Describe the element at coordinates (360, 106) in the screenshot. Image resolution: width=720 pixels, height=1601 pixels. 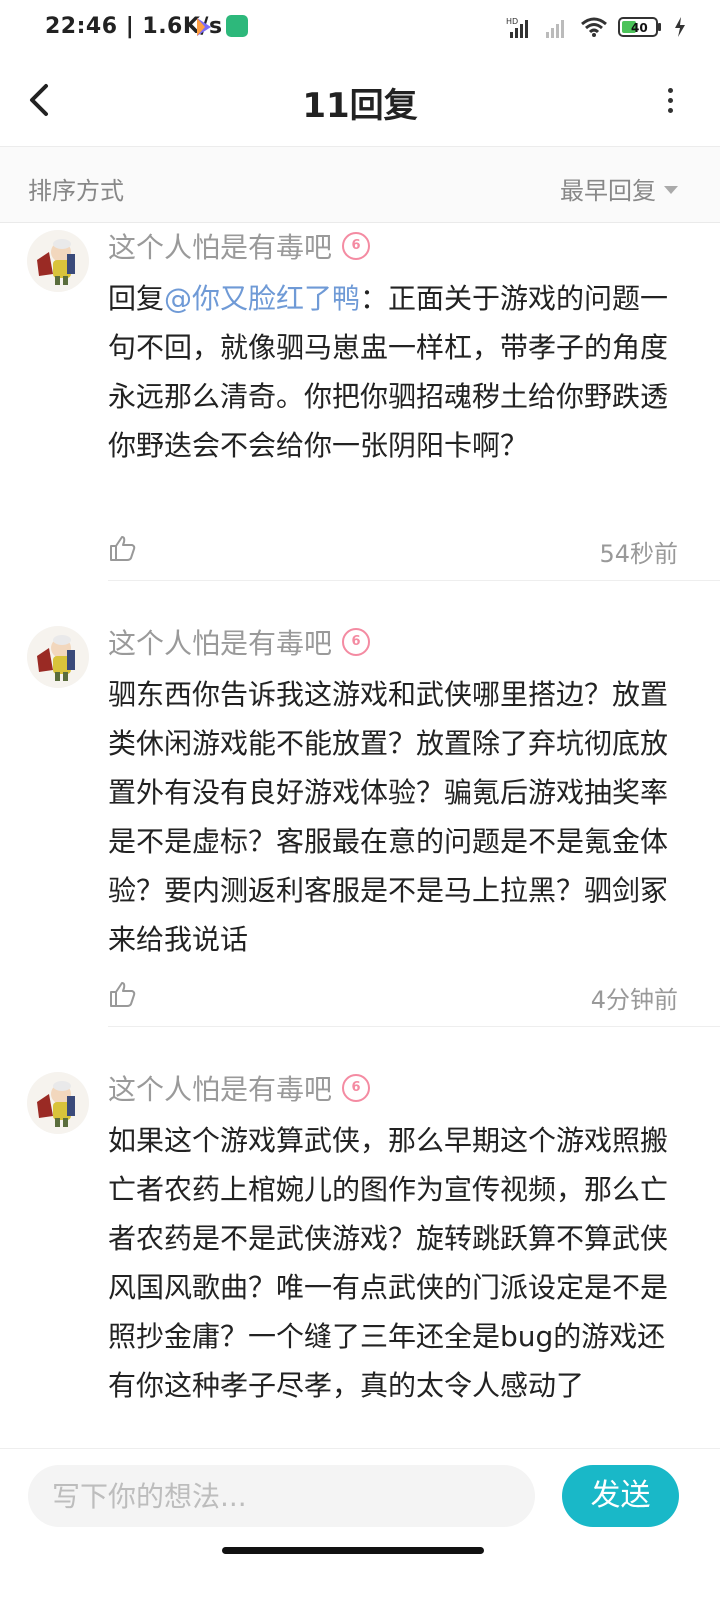
I see `page-title: 11回复` at that location.